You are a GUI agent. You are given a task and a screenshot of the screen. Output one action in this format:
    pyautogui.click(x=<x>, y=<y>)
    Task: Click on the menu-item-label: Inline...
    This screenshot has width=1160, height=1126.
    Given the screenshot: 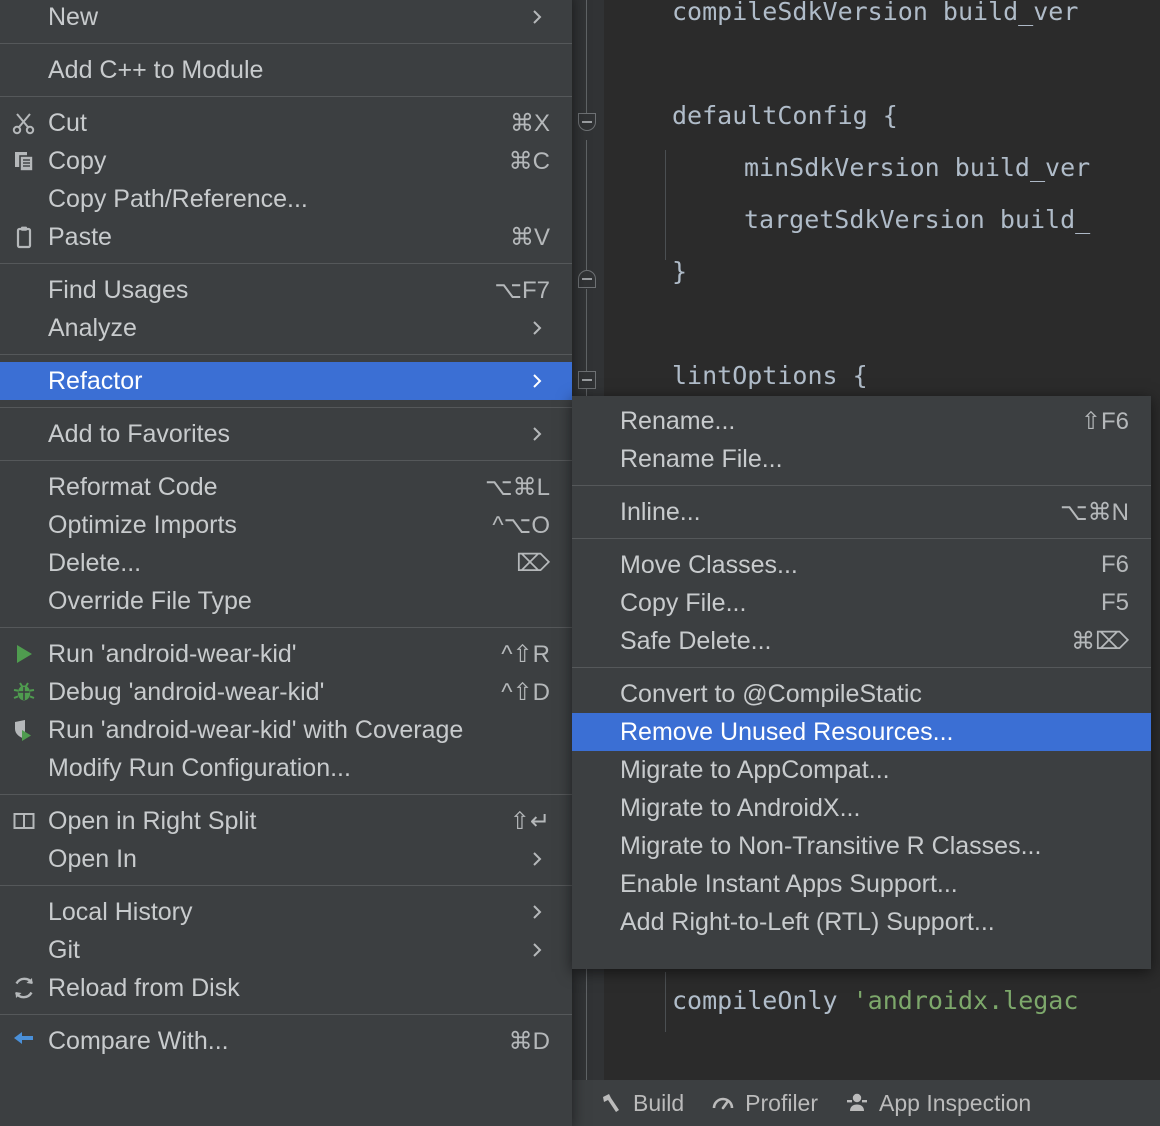 What is the action you would take?
    pyautogui.click(x=660, y=511)
    